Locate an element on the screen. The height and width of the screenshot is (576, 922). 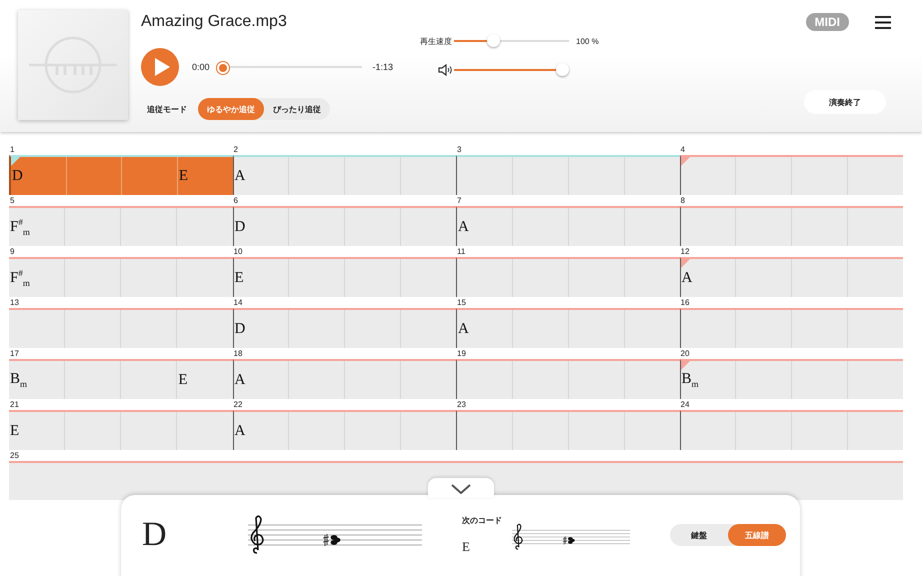
piano-logo-icon is located at coordinates (73, 65).